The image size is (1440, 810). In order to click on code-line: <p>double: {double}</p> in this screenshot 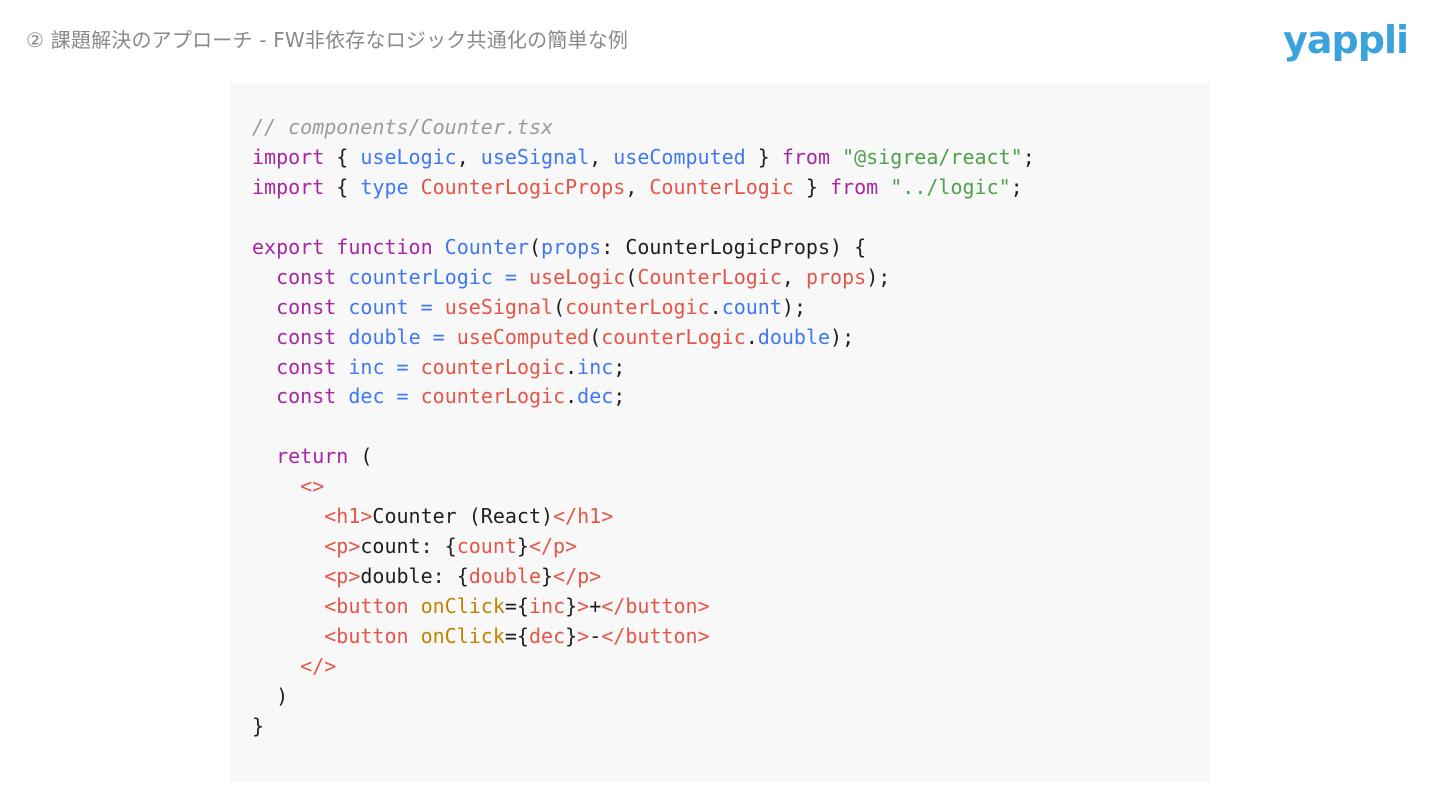, I will do `click(643, 577)`.